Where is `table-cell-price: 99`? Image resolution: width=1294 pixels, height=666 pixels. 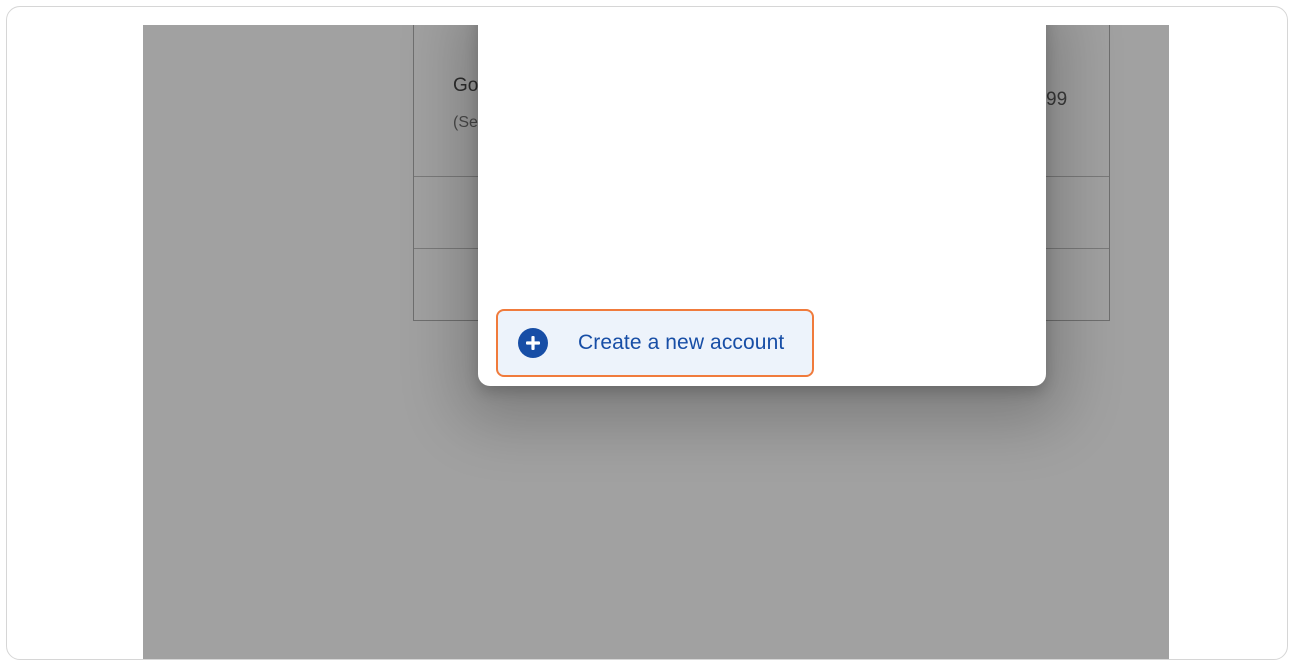
table-cell-price: 99 is located at coordinates (1057, 99).